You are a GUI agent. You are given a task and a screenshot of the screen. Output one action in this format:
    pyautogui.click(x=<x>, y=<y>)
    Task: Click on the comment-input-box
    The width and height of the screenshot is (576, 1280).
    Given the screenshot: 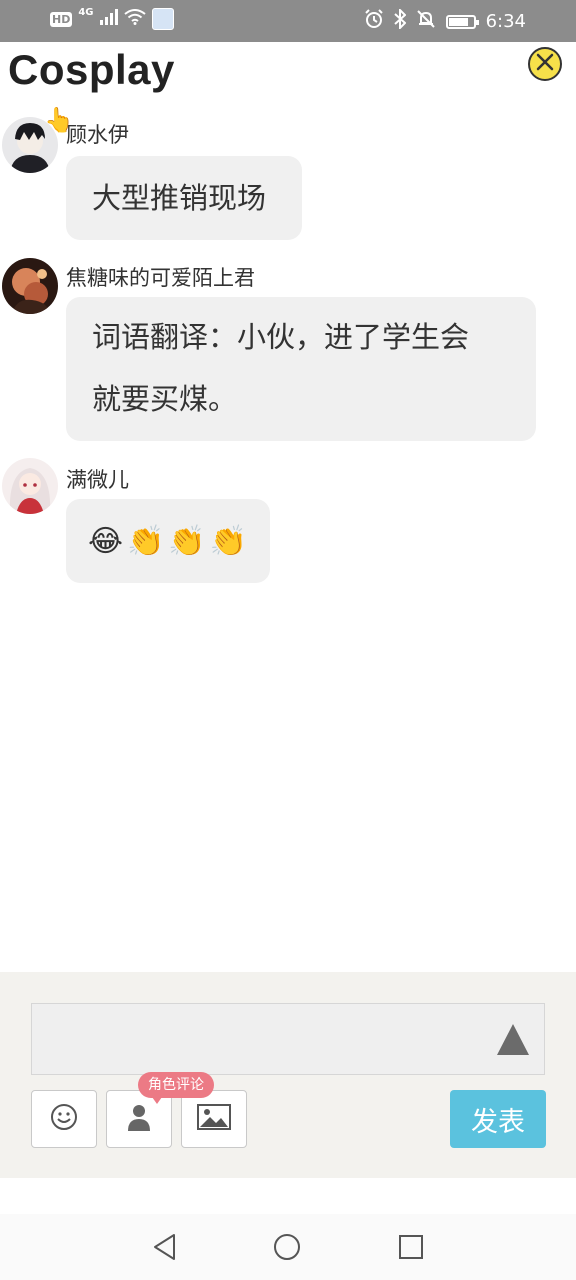 What is the action you would take?
    pyautogui.click(x=288, y=1039)
    